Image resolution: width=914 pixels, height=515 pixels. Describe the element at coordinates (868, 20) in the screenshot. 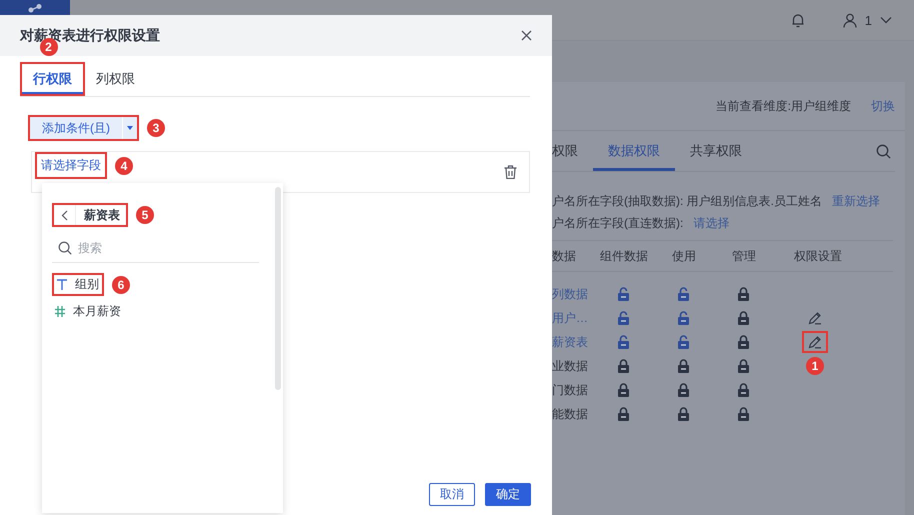

I see `user-name: 1` at that location.